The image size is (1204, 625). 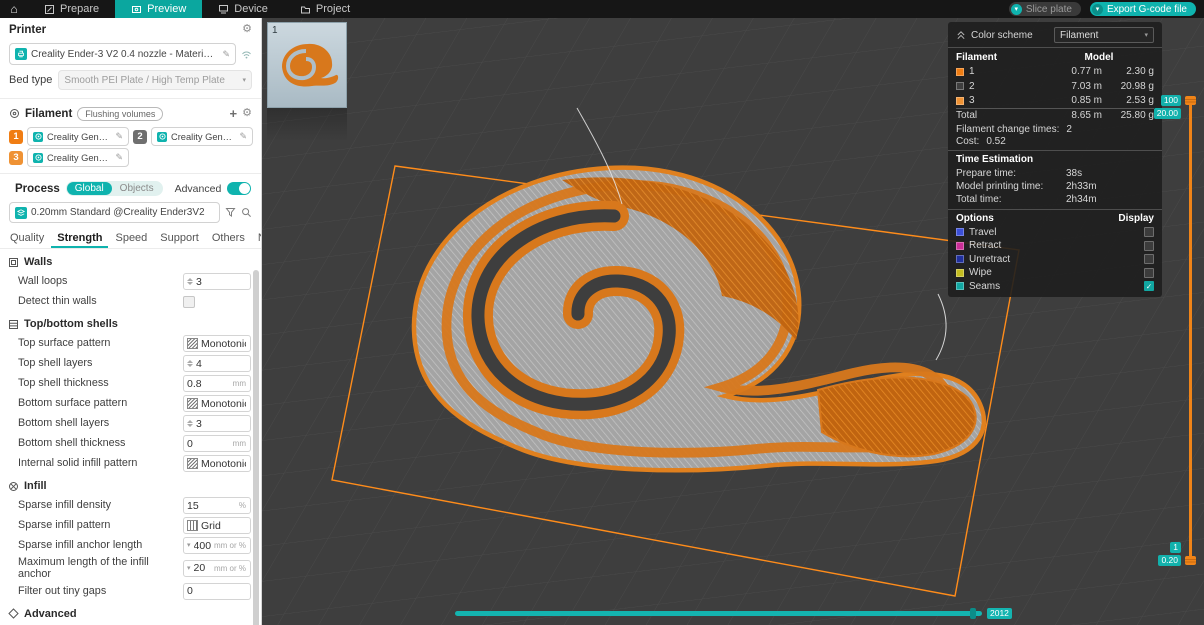 I want to click on export-gcode-button: ▾ Export G-code file, so click(x=1142, y=9).